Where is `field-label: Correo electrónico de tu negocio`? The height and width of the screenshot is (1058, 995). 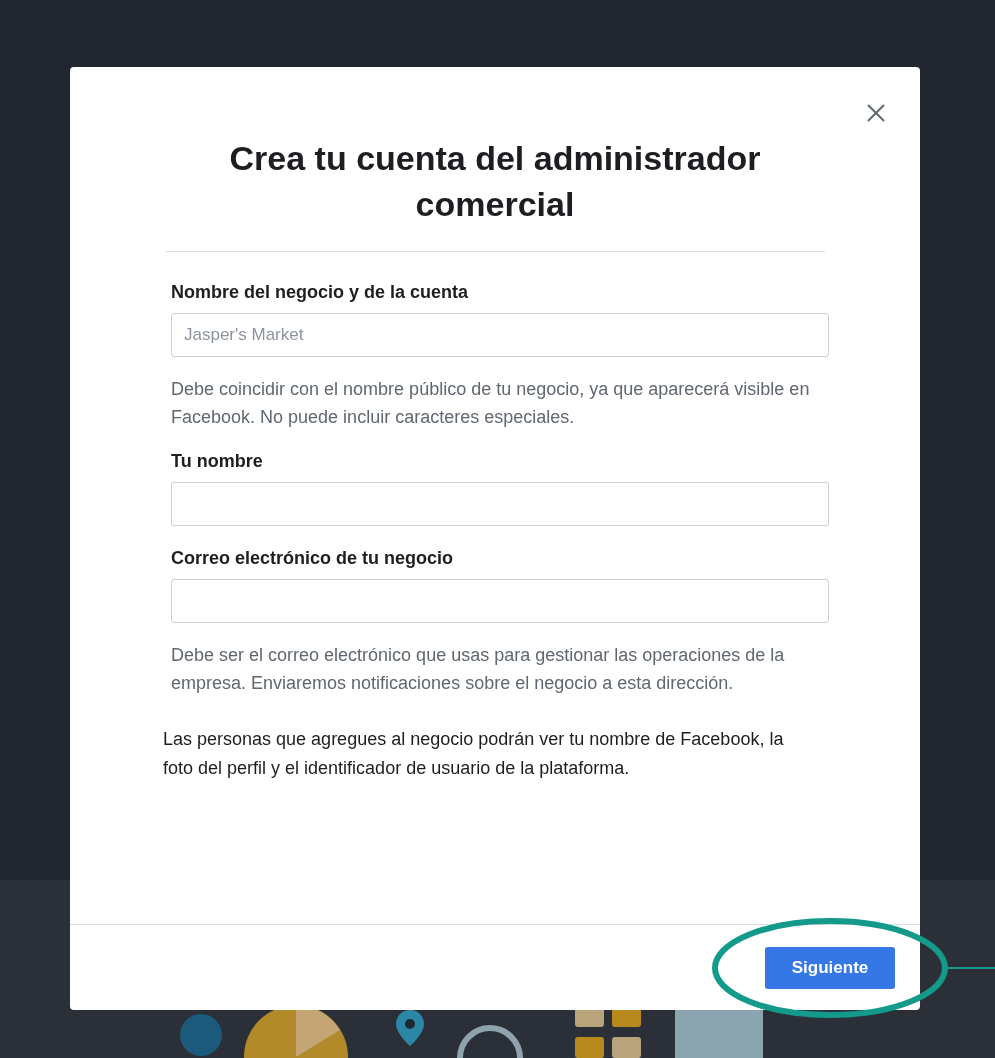 field-label: Correo electrónico de tu negocio is located at coordinates (313, 558).